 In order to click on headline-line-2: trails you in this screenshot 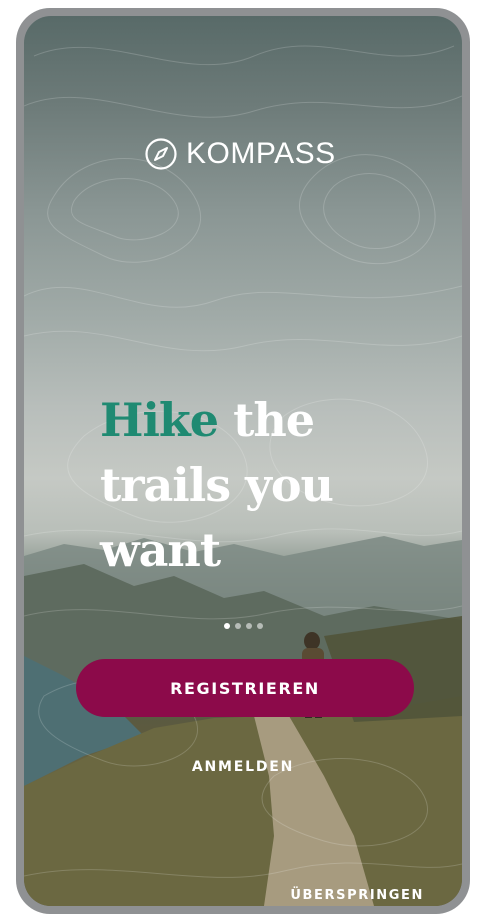, I will do `click(217, 485)`.